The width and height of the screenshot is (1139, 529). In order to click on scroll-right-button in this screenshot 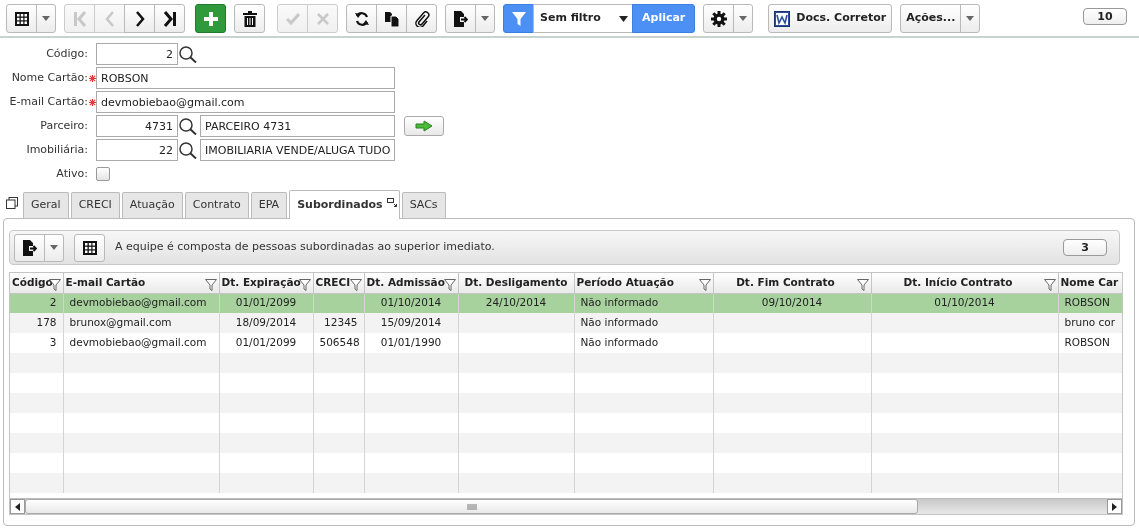, I will do `click(1114, 506)`.